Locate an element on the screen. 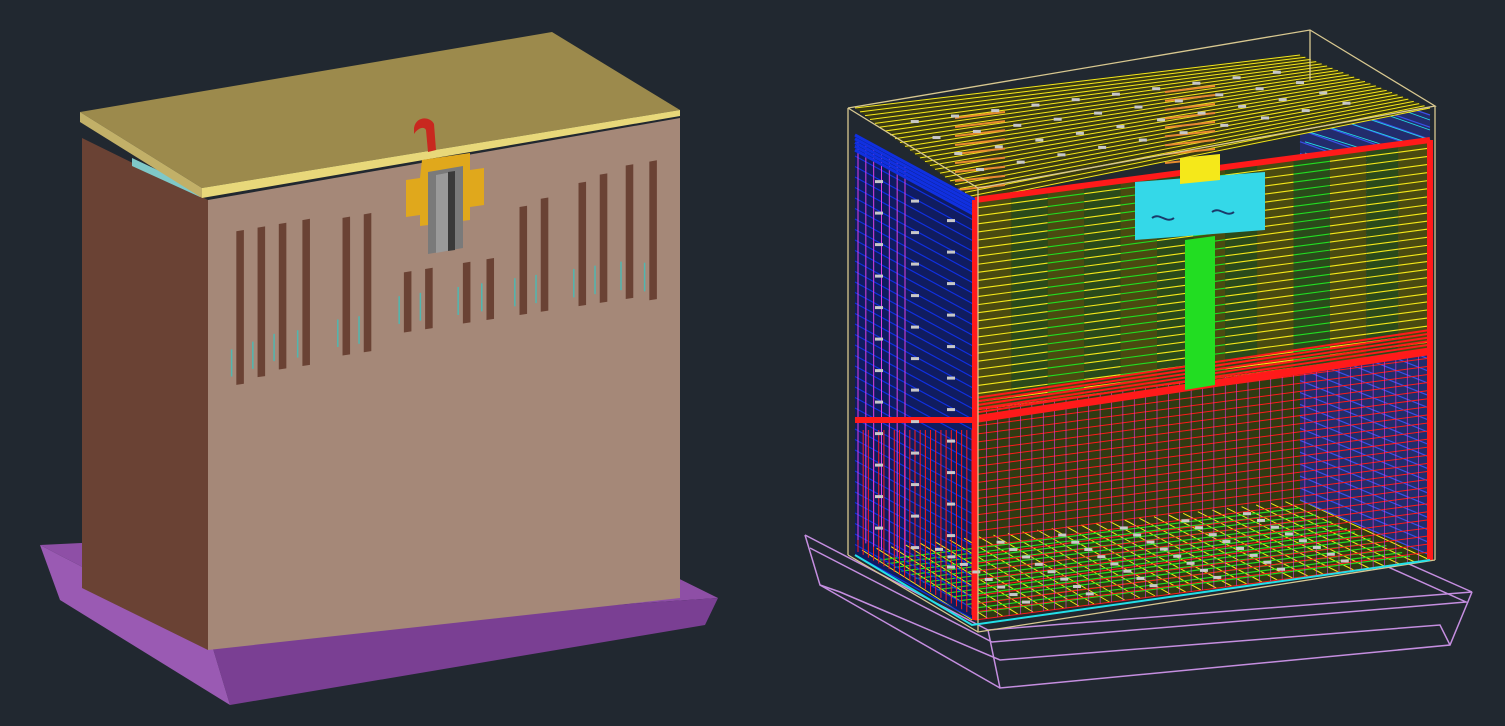  body-side-face is located at coordinates (145, 394).